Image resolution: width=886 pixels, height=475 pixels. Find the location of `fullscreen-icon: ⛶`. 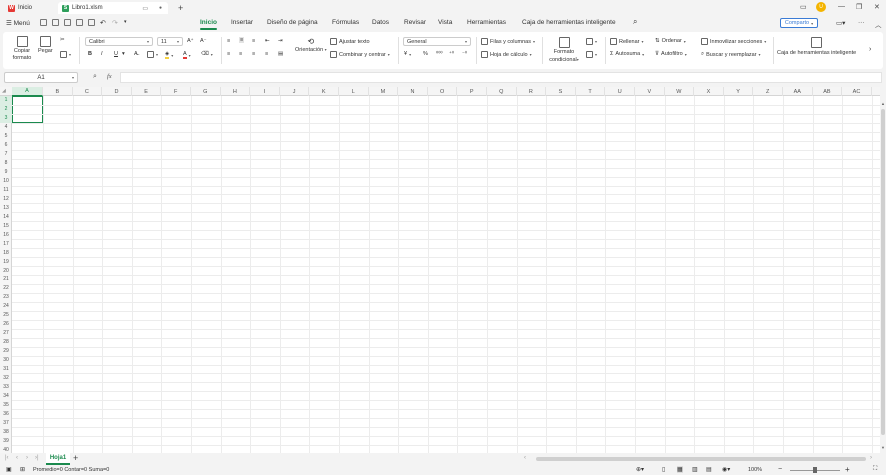

fullscreen-icon: ⛶ is located at coordinates (875, 469).